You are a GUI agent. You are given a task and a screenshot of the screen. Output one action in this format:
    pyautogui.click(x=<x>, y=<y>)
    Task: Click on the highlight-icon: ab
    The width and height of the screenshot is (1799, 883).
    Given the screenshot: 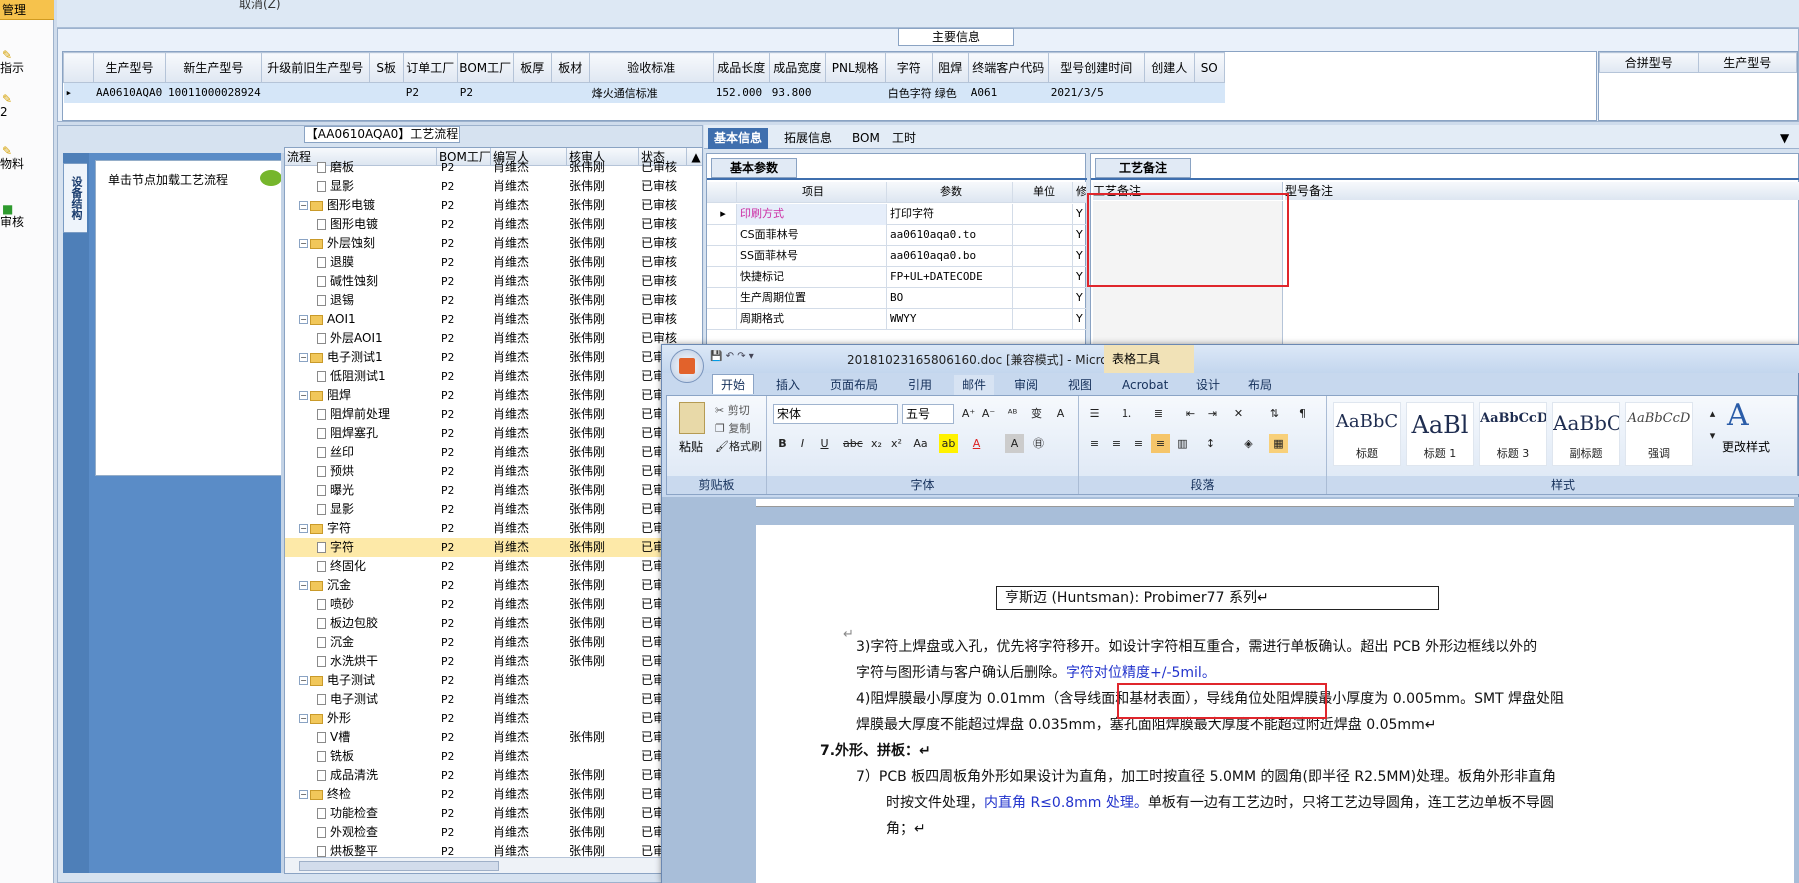 What is the action you would take?
    pyautogui.click(x=948, y=443)
    